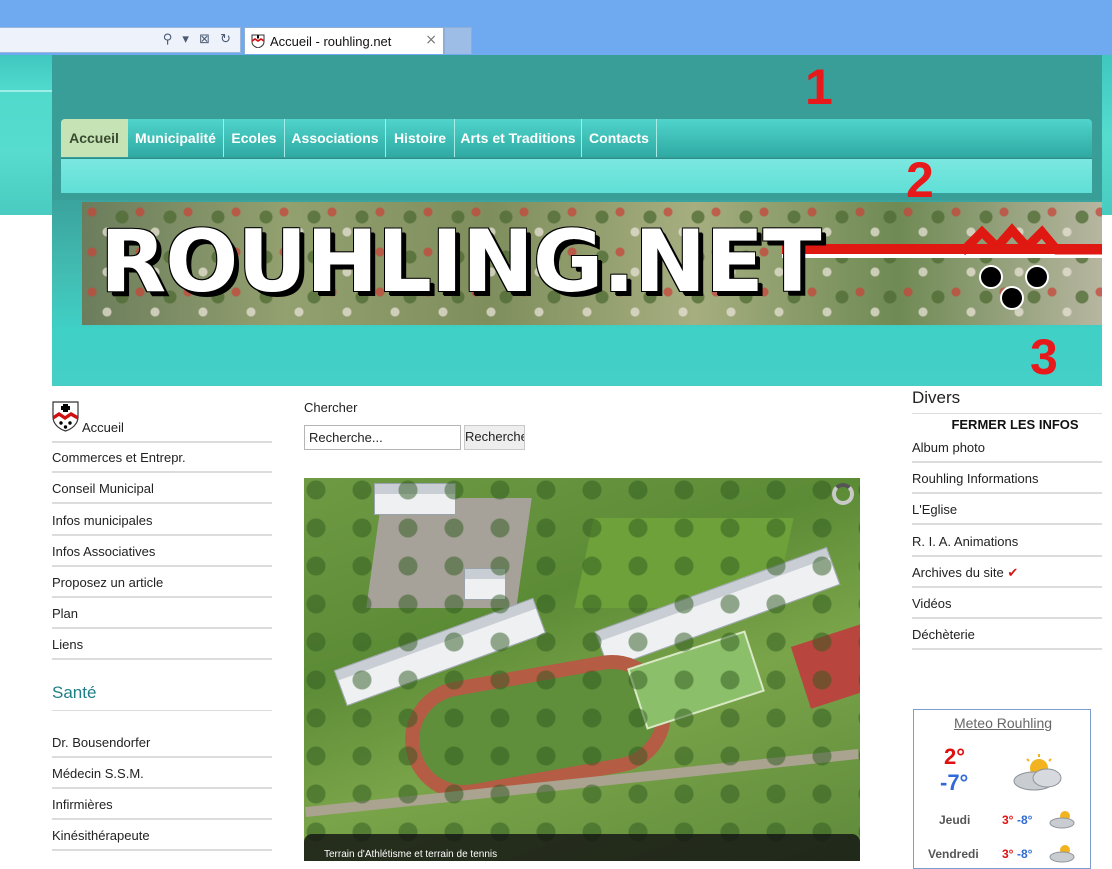  What do you see at coordinates (1007, 541) in the screenshot?
I see `sidebar-item-ria-animations: R. I. A. Animations` at bounding box center [1007, 541].